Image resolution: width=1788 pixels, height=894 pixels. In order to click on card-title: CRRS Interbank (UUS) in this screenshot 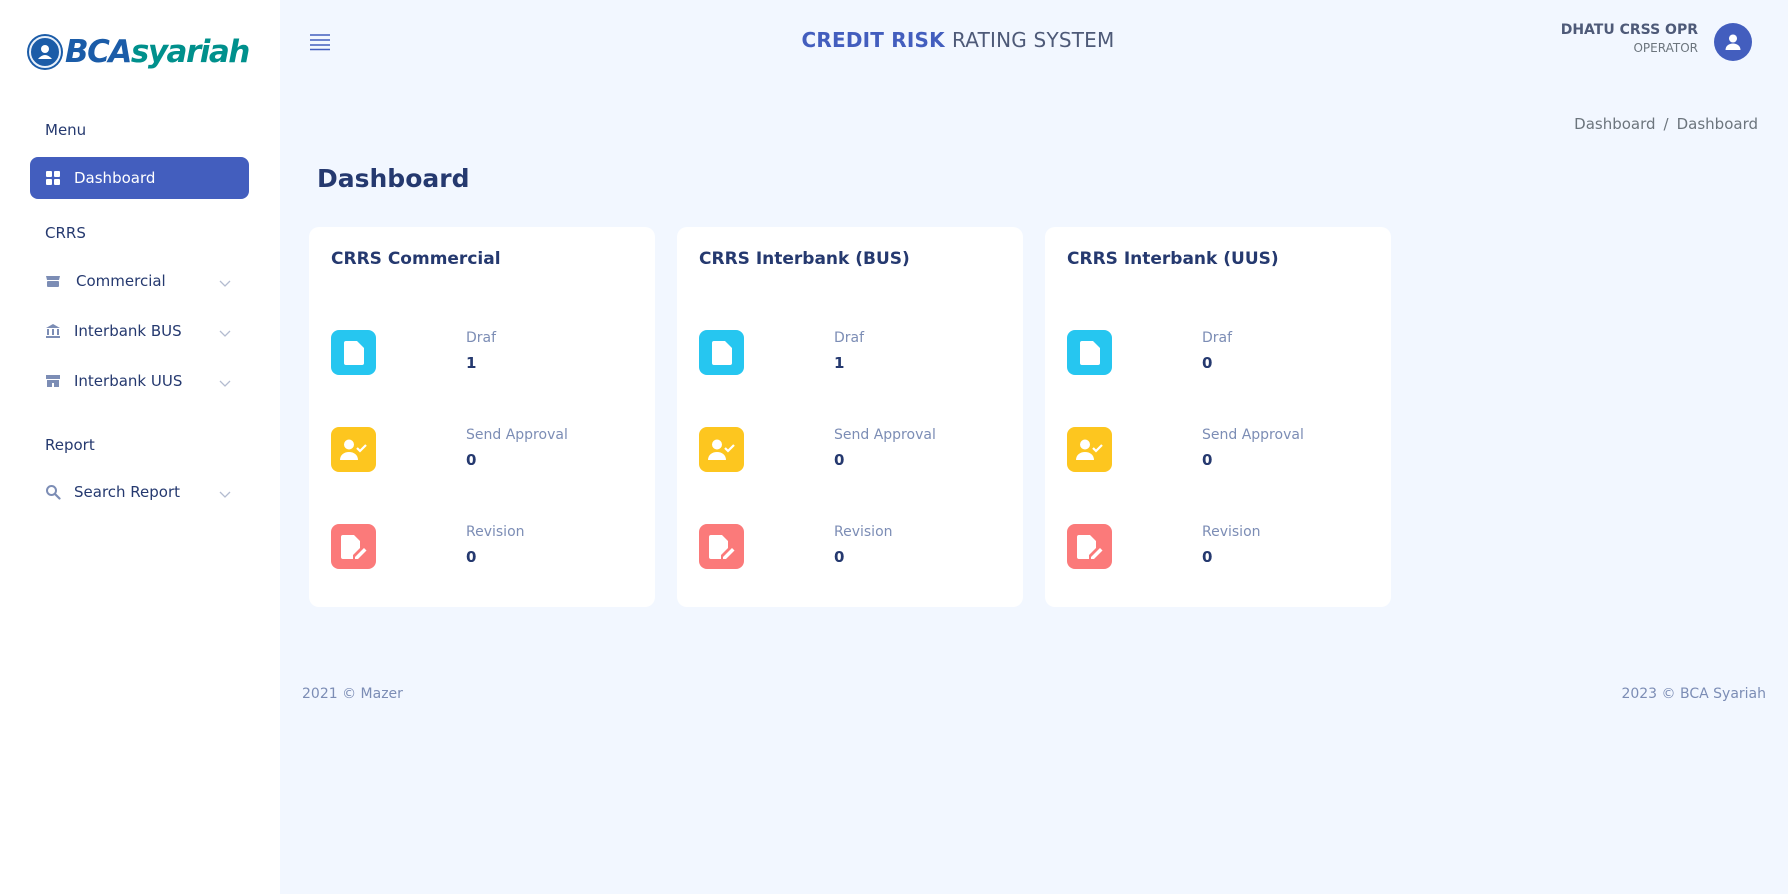, I will do `click(1173, 259)`.